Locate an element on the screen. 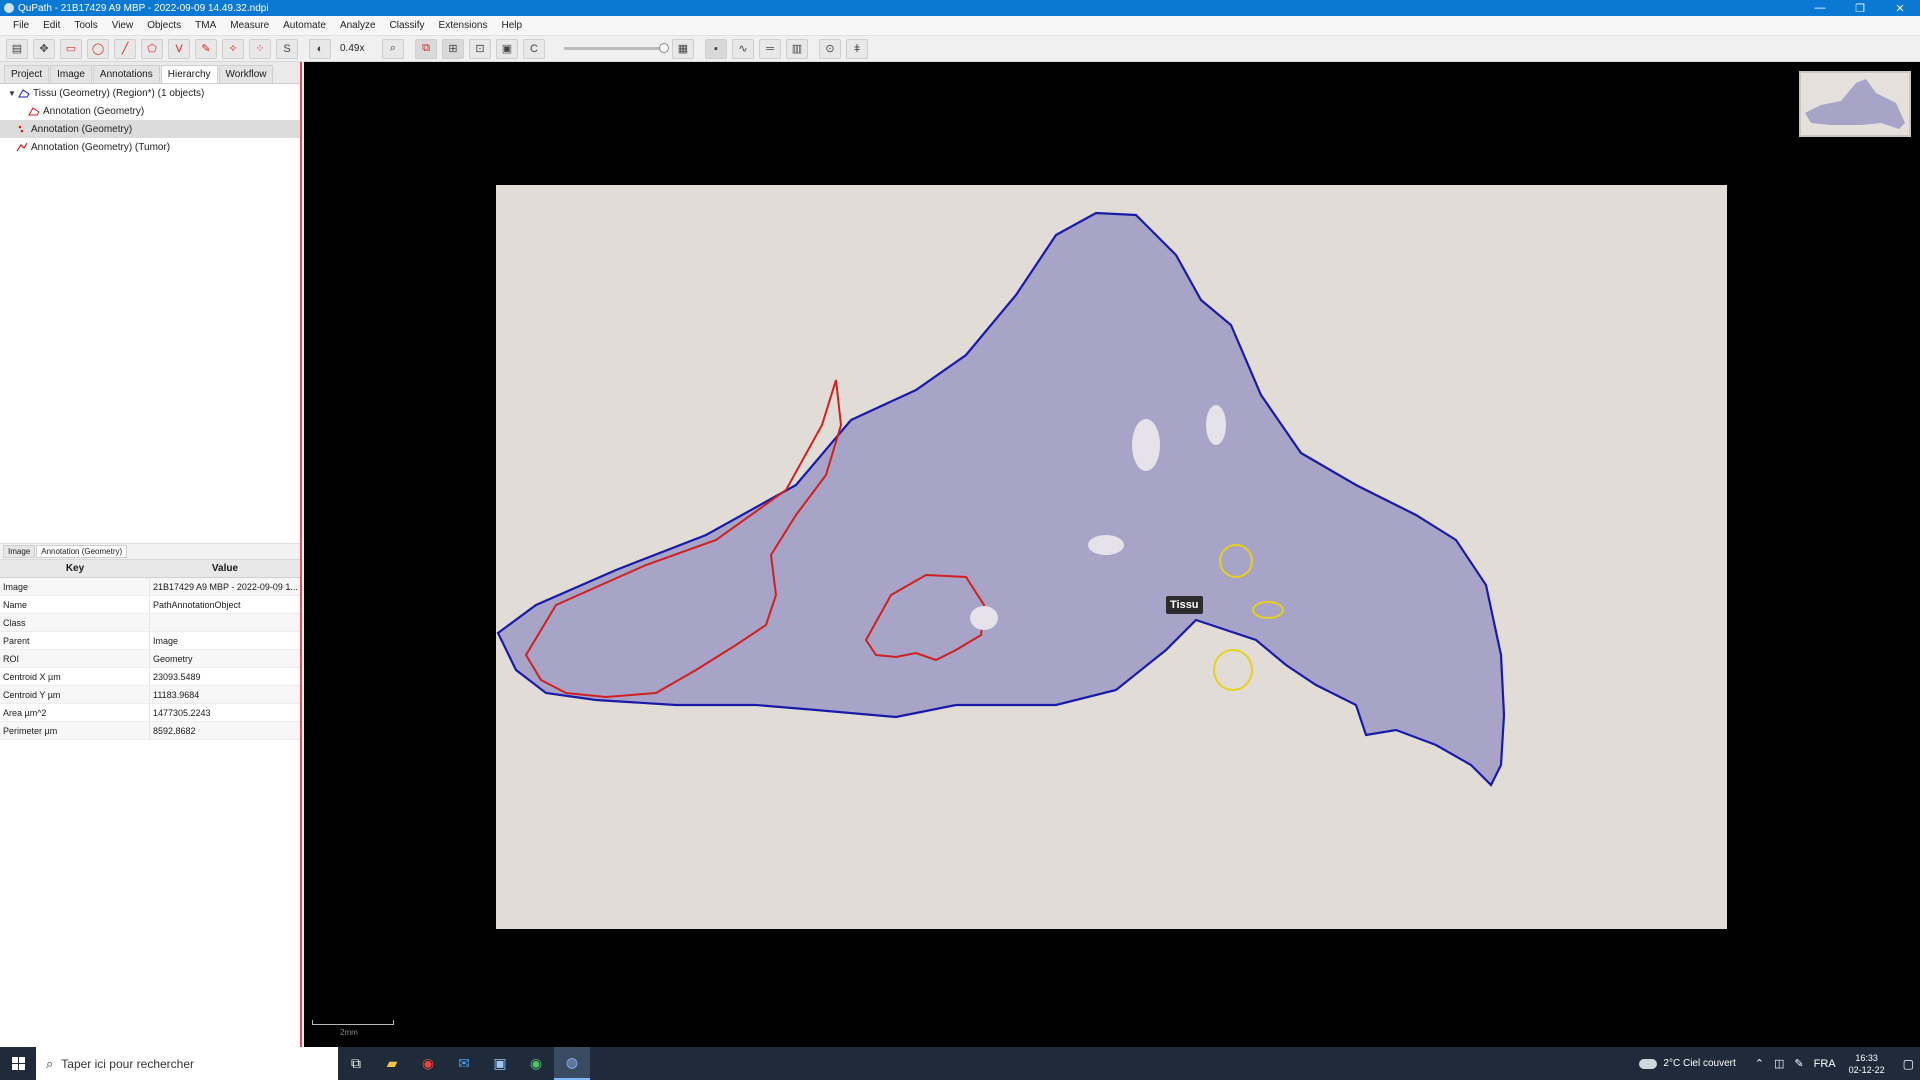  menu-classify: Classify is located at coordinates (407, 25).